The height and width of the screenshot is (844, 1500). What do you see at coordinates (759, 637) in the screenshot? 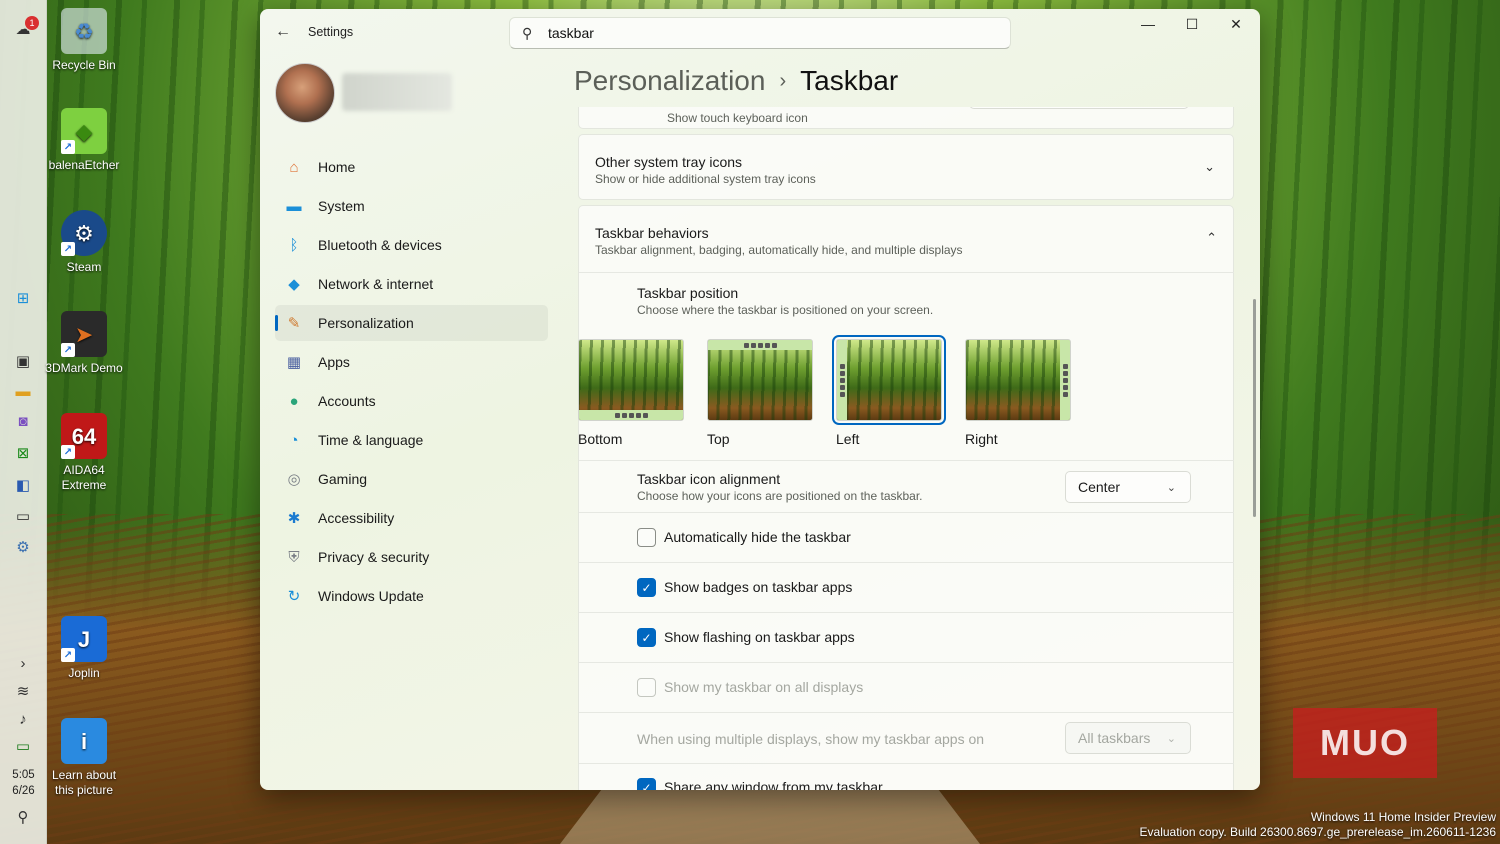
I see `checkbox-label: Show flashing on taskbar apps` at bounding box center [759, 637].